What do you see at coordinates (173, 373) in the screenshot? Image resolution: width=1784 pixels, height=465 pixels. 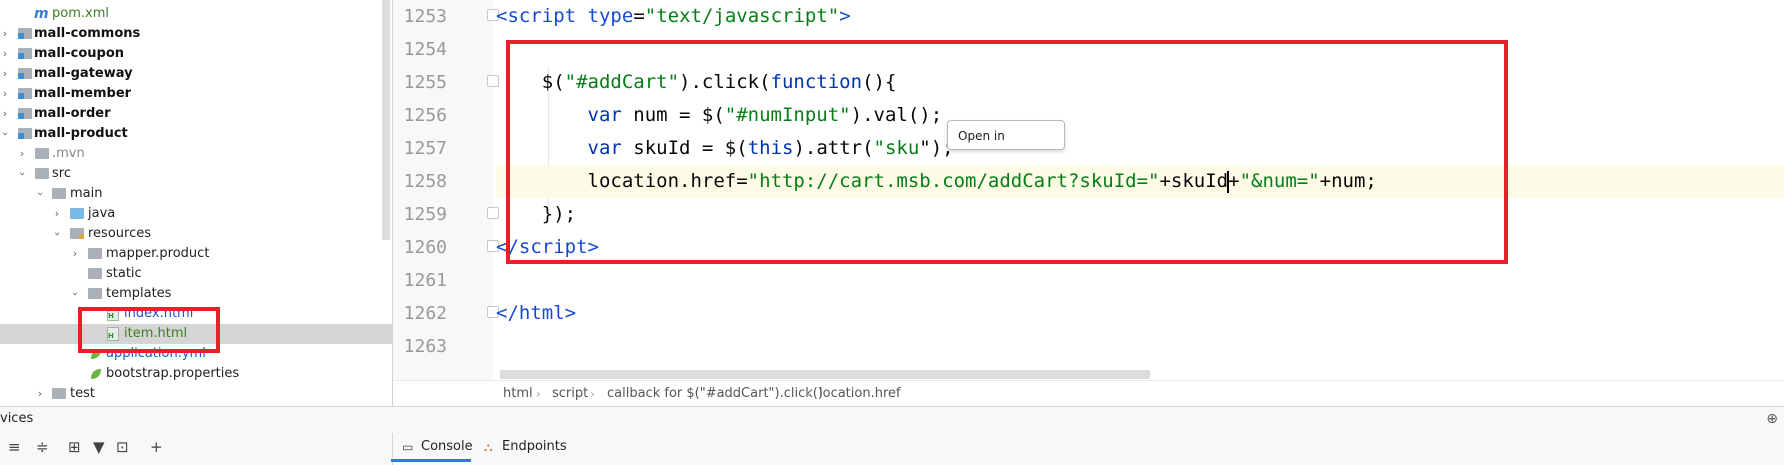 I see `tree-item-label: bootstrap.properties` at bounding box center [173, 373].